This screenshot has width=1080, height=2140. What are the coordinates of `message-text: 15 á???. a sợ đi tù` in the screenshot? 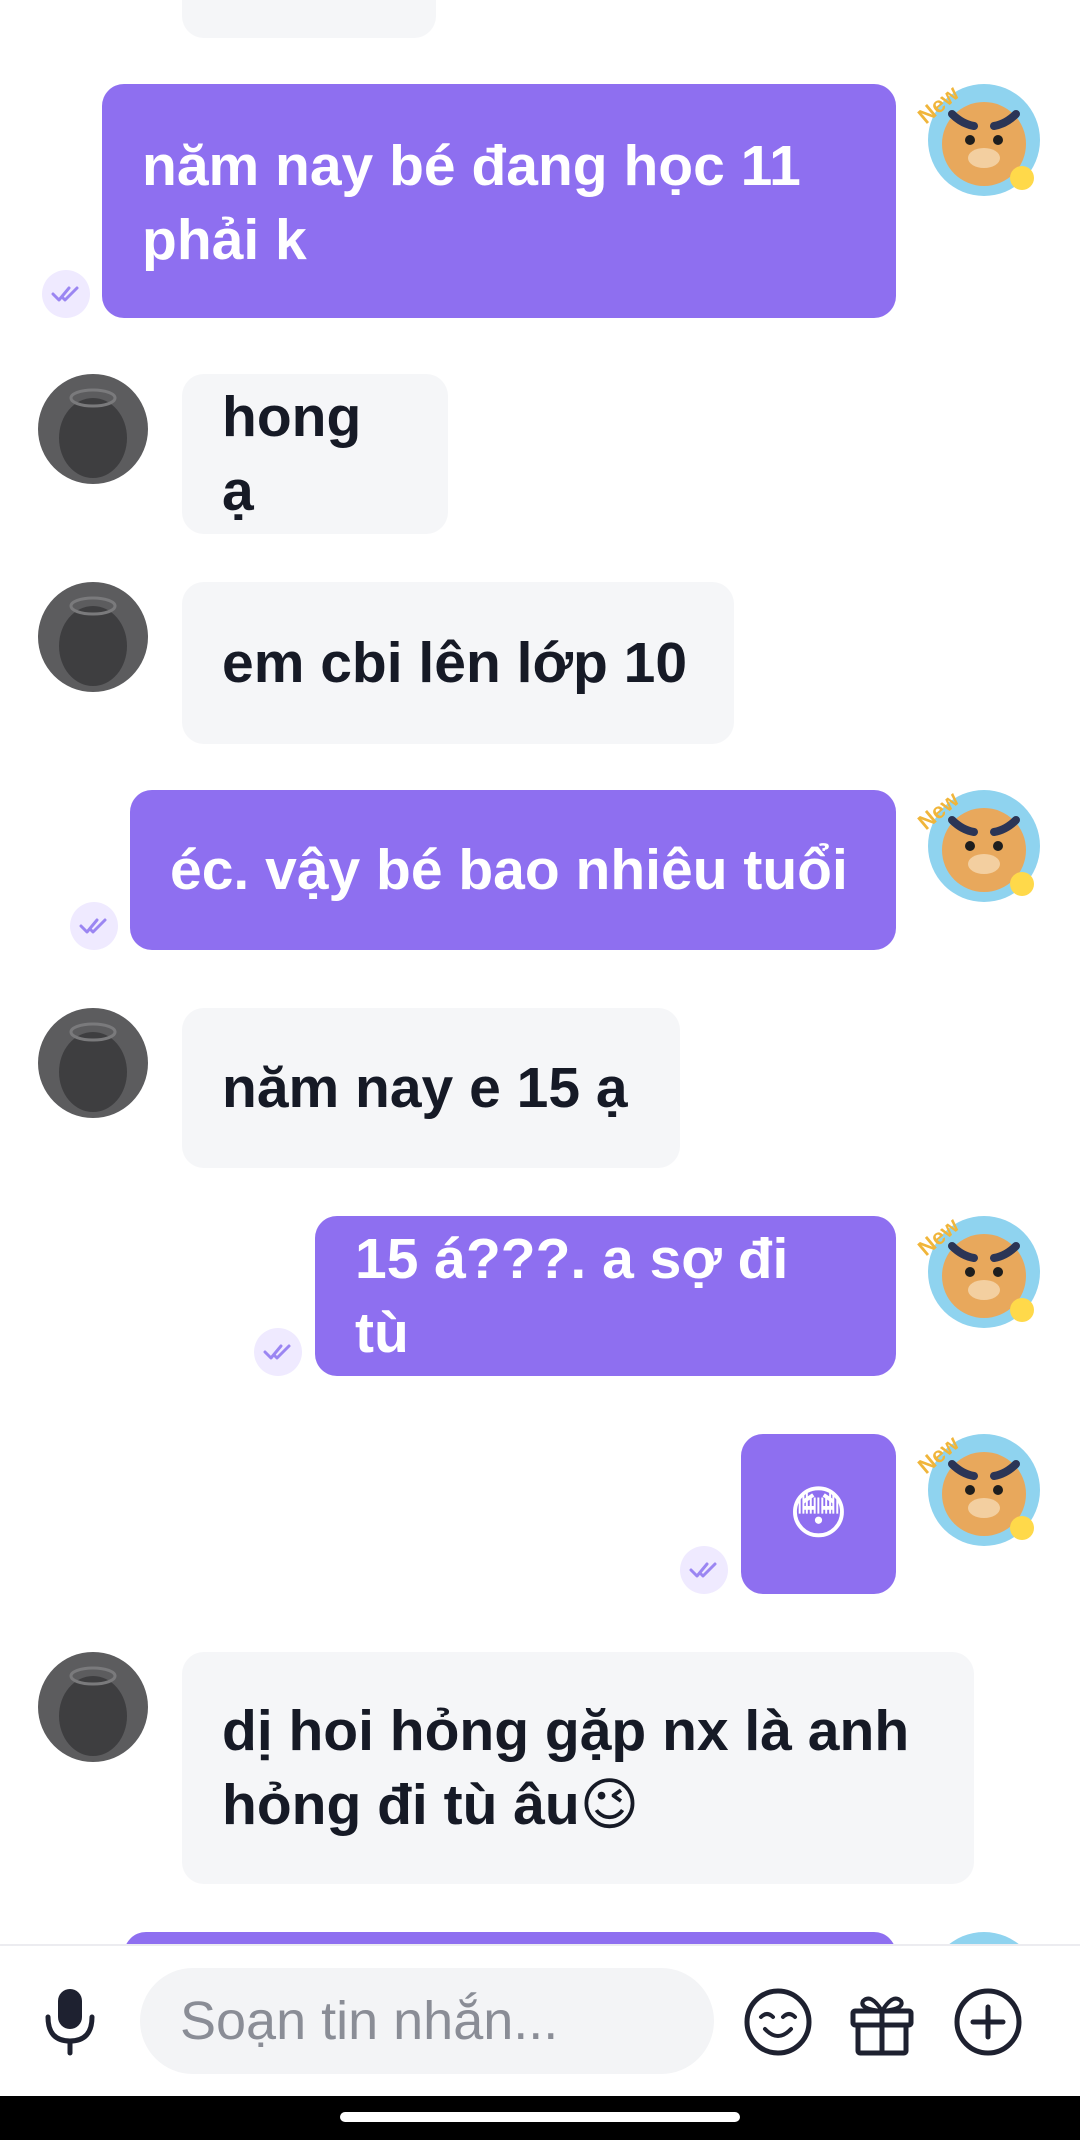 It's located at (572, 1296).